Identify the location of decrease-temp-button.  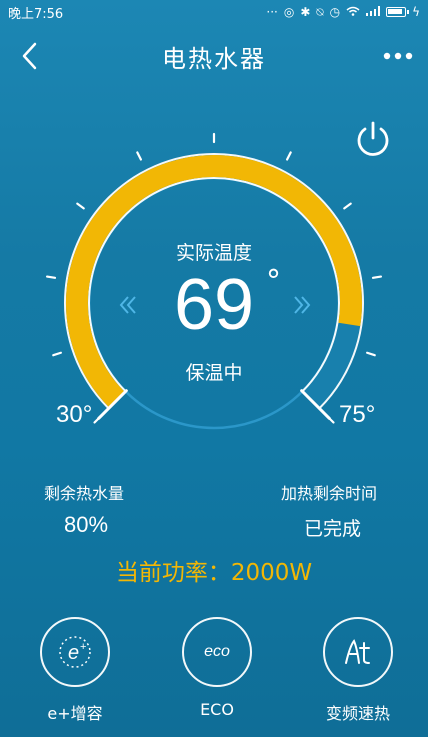
(129, 305).